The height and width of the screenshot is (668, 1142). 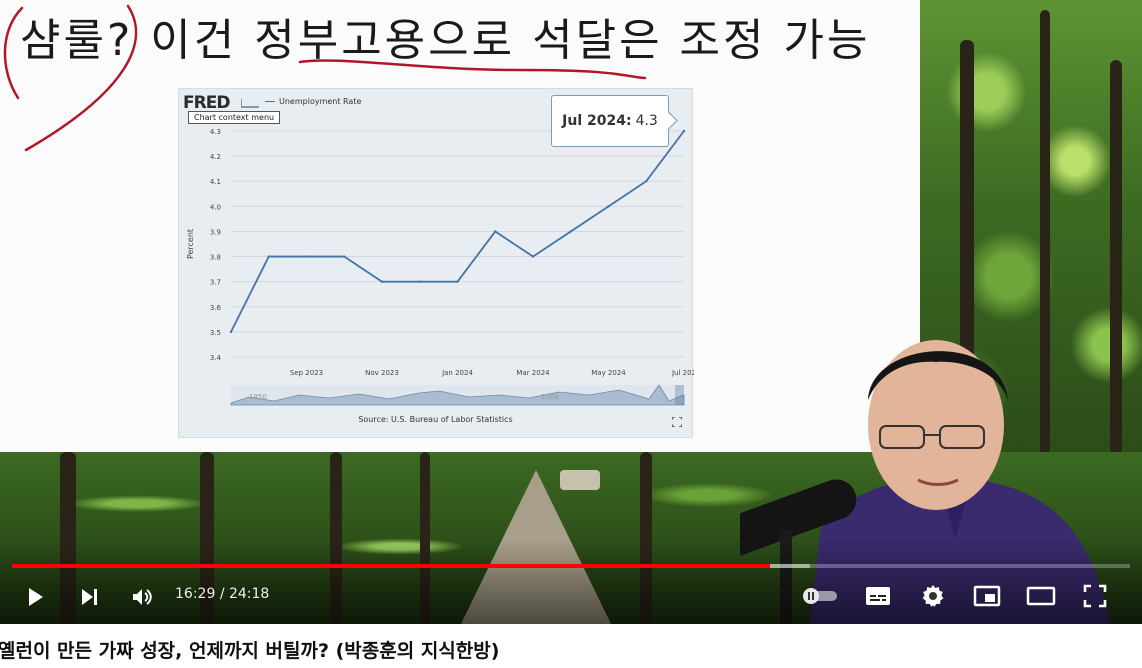 I want to click on y-tick-label: 4.2, so click(x=215, y=157).